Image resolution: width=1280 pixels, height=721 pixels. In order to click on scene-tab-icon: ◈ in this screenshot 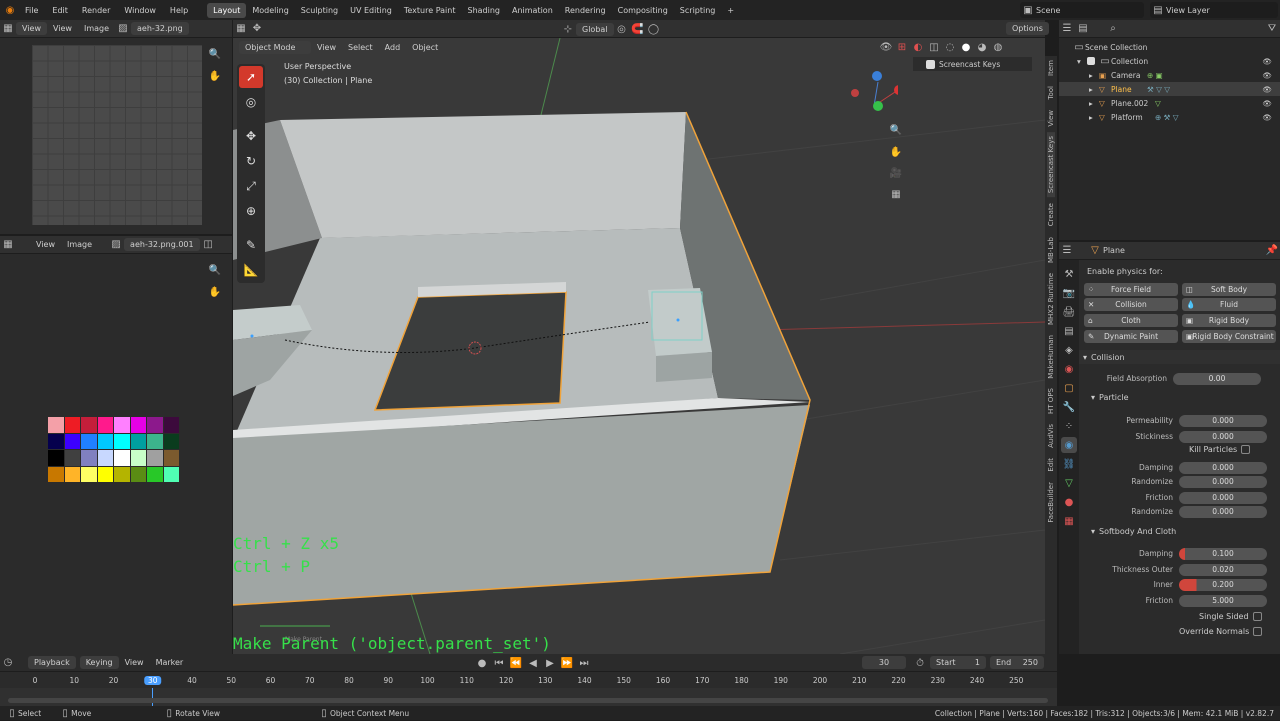, I will do `click(1069, 350)`.